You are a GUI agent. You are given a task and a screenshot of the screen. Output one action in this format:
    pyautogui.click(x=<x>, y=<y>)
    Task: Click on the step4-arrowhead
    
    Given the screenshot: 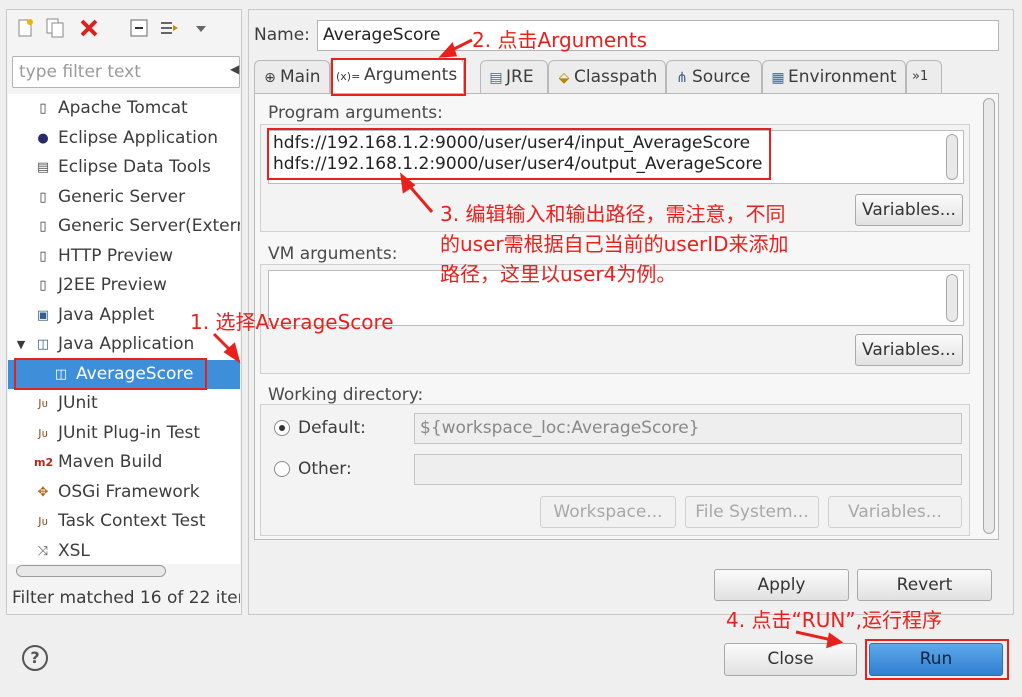 What is the action you would take?
    pyautogui.click(x=835, y=640)
    